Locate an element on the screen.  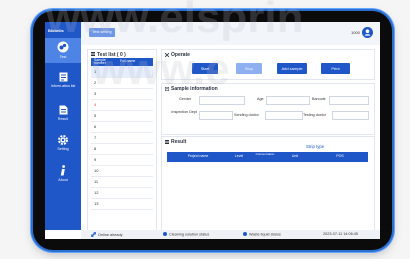
sidebar-item-test: Test is located at coordinates (63, 50).